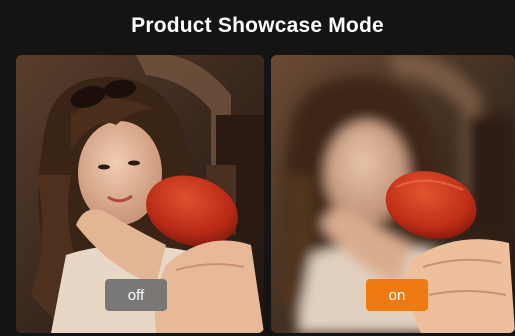  I want to click on showcase-on-button: on, so click(397, 295).